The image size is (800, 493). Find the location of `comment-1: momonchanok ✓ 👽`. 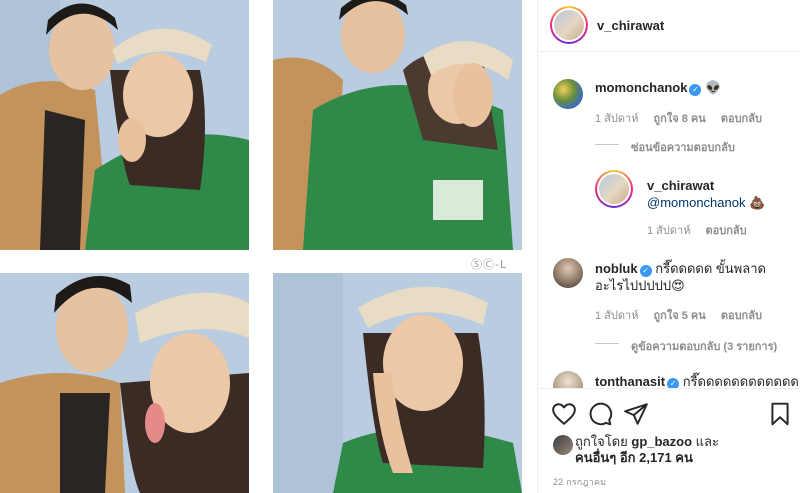

comment-1: momonchanok ✓ 👽 is located at coordinates (692, 87).